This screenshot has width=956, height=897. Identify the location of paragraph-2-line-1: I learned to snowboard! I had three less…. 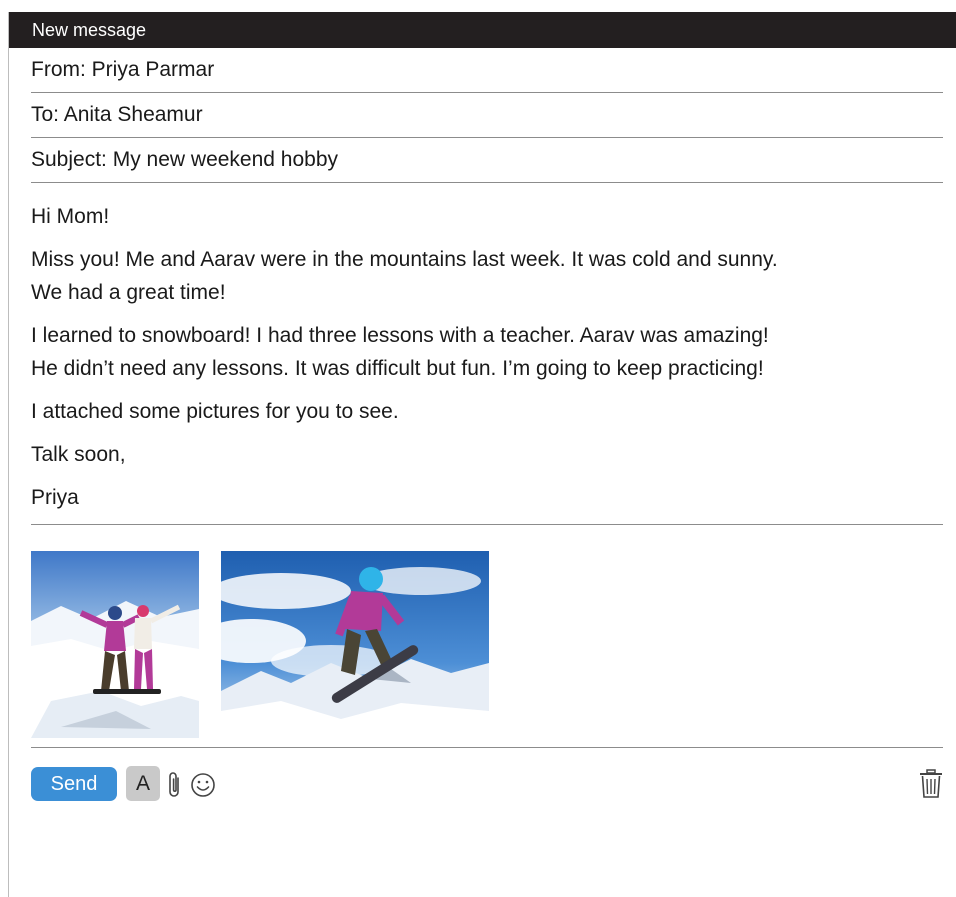
(400, 335).